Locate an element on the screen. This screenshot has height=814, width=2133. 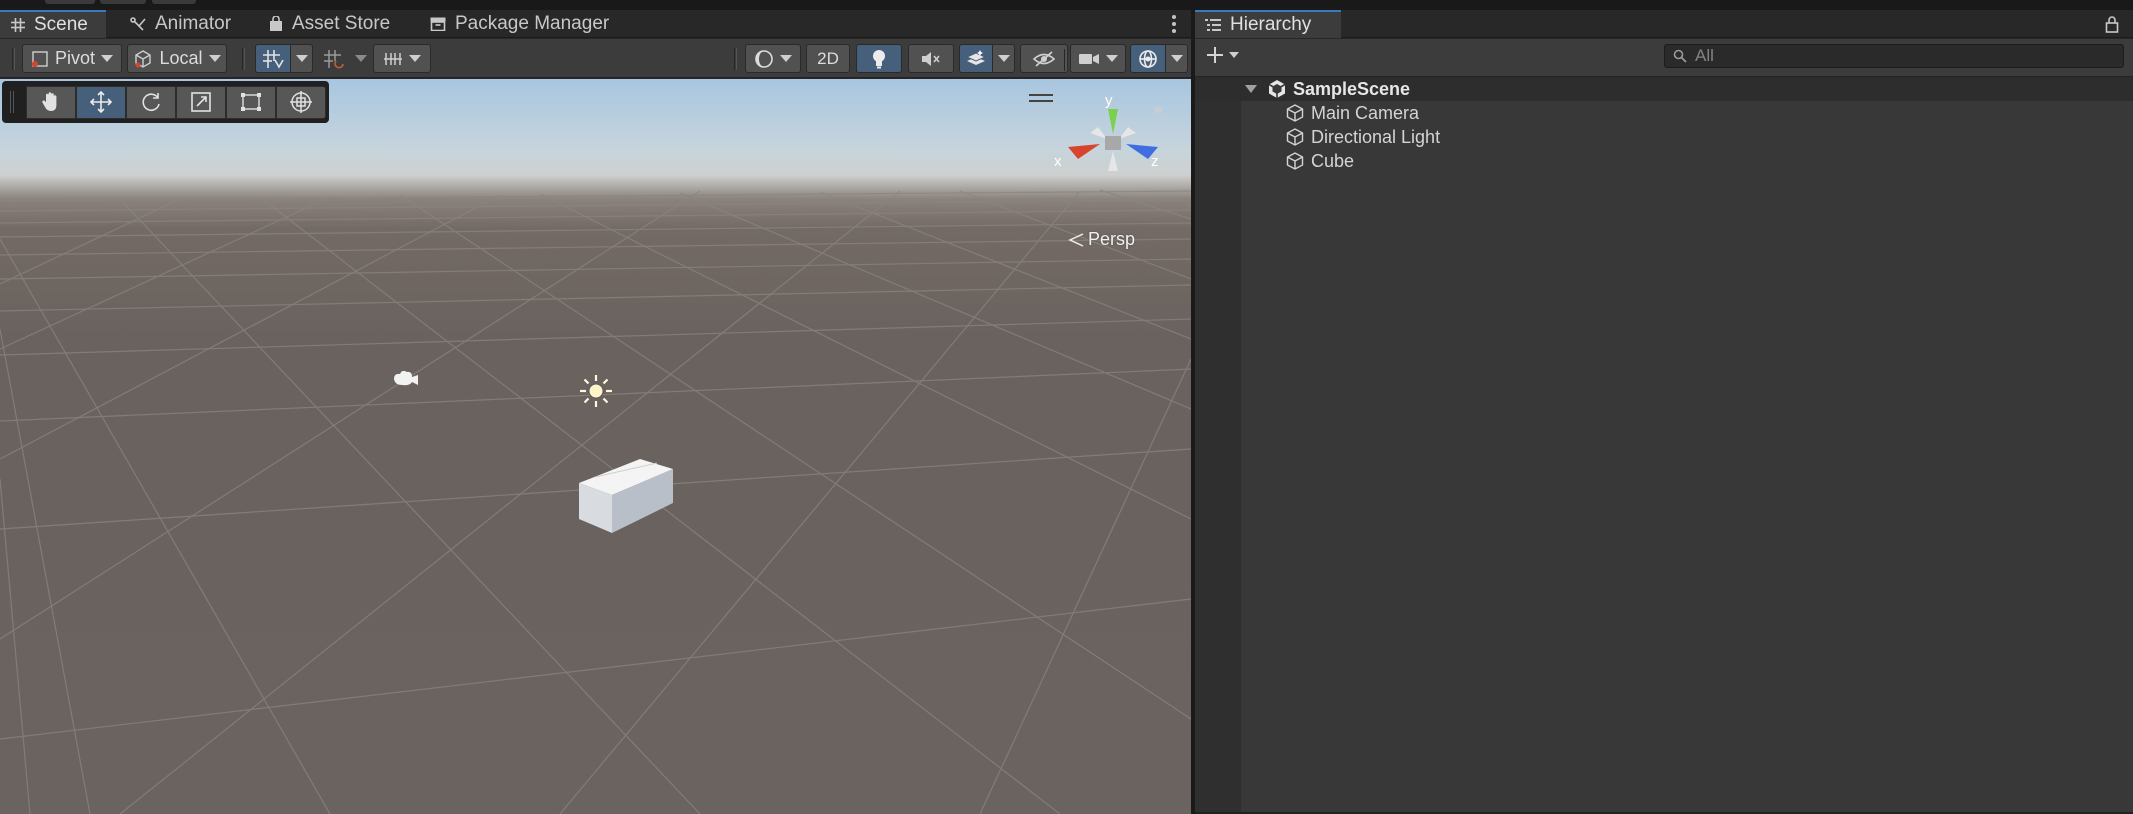
gizmo-neg-z-cone is located at coordinates (1127, 133).